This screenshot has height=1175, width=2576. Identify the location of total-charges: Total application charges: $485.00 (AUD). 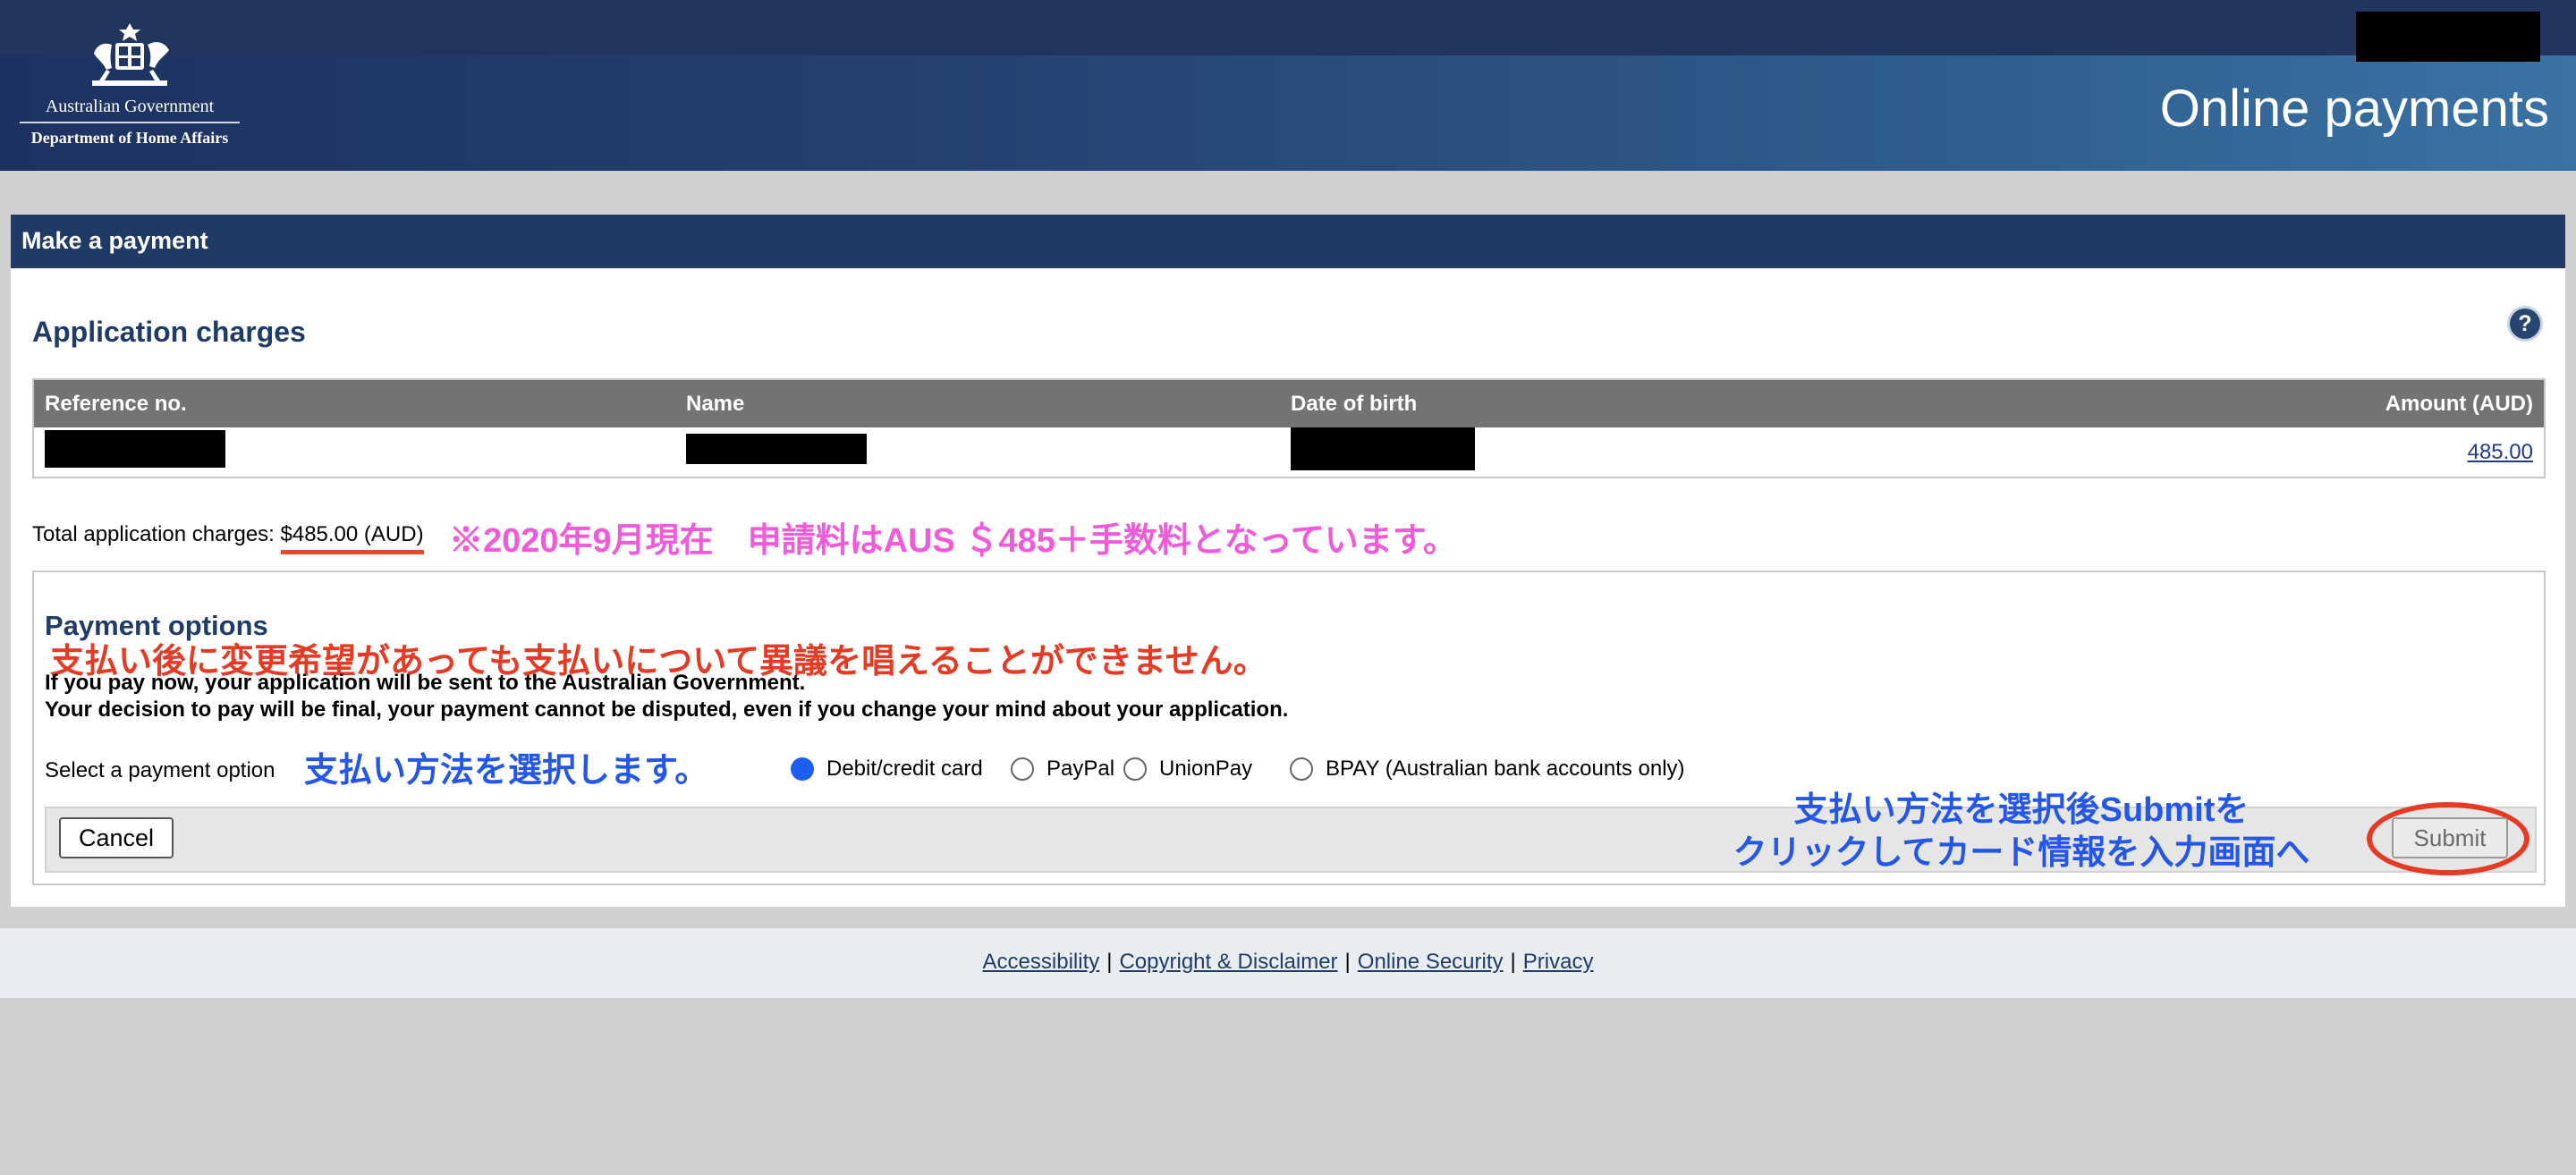
(228, 538).